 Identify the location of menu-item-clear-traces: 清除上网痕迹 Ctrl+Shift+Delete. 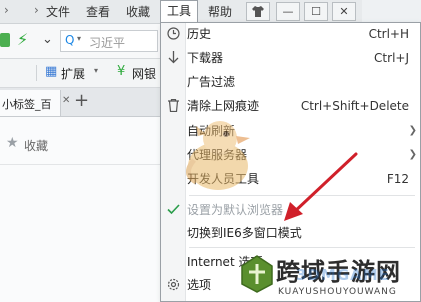
(303, 106).